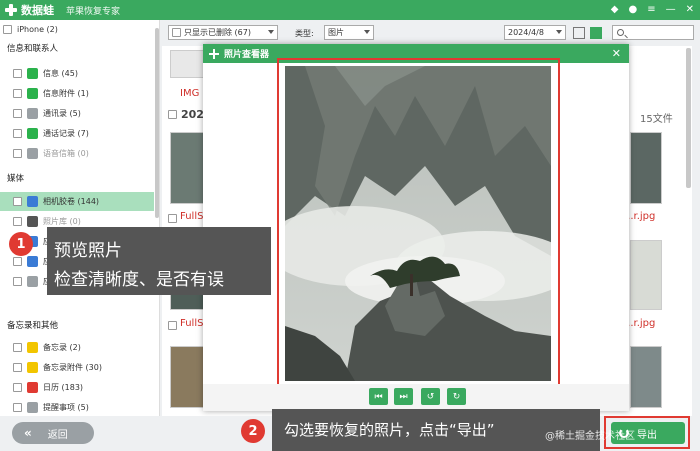  Describe the element at coordinates (304, 33) in the screenshot. I see `type-label: 类型:` at that location.